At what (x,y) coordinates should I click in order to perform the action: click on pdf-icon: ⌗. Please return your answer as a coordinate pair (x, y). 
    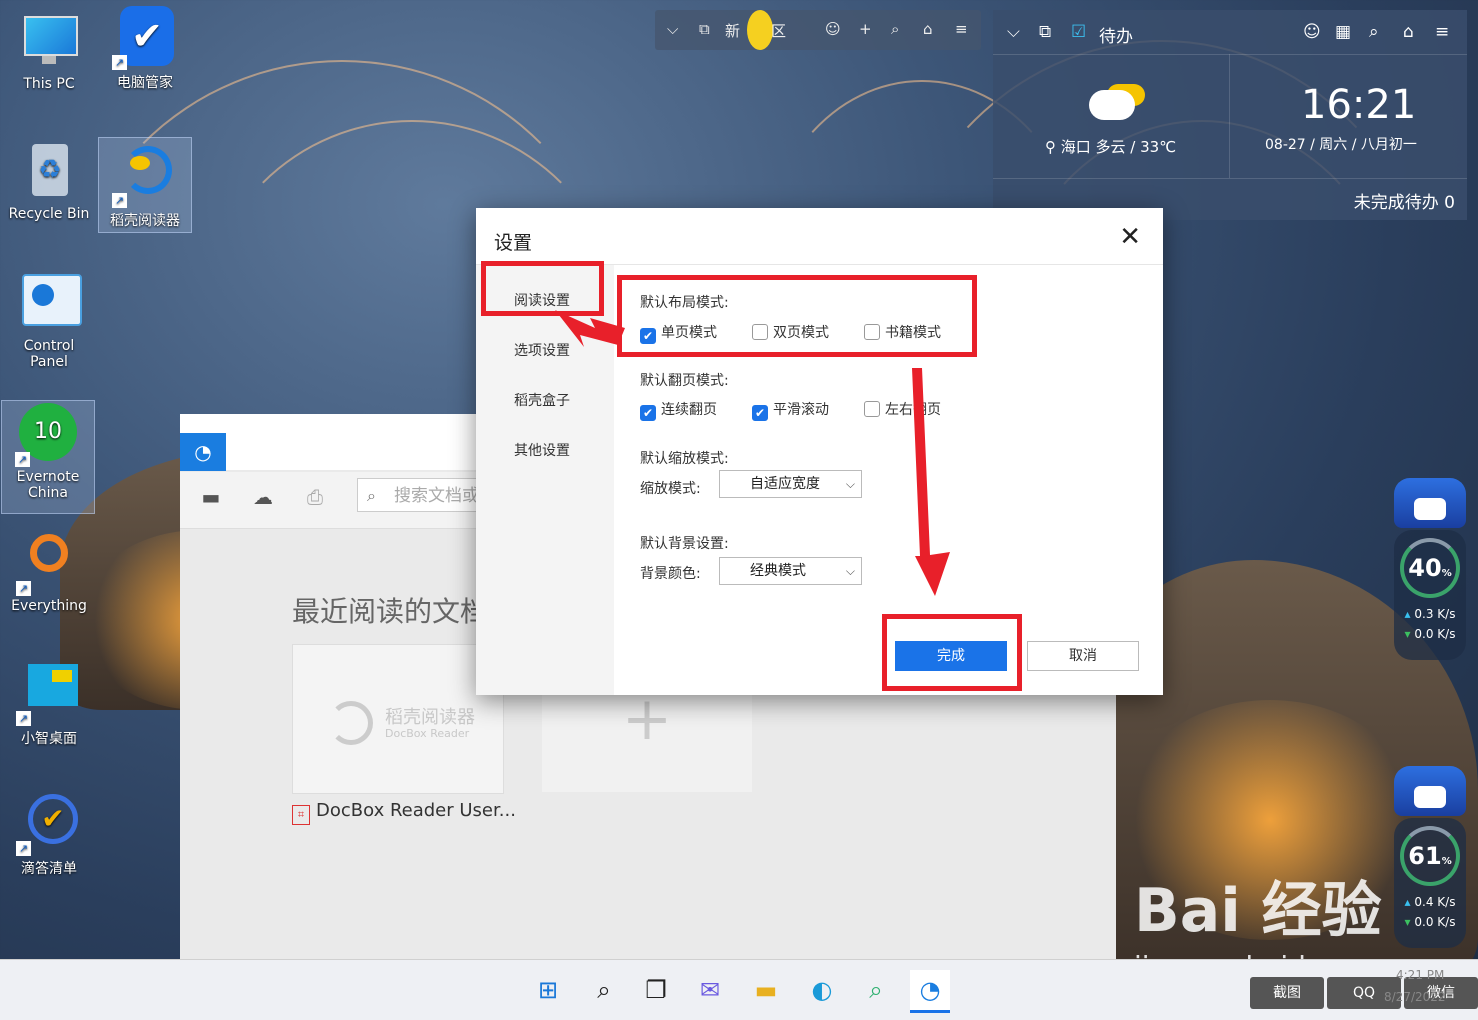
    Looking at the image, I should click on (301, 815).